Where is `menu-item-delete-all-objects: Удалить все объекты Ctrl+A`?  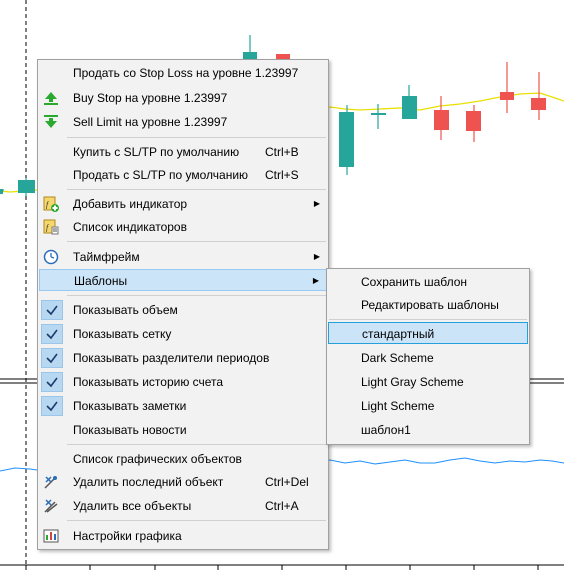 menu-item-delete-all-objects: Удалить все объекты Ctrl+A is located at coordinates (183, 506).